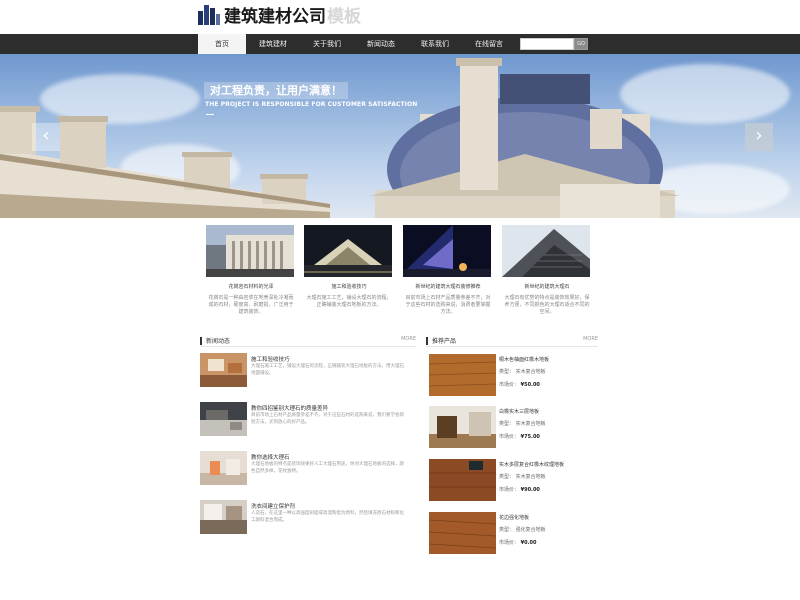 The width and height of the screenshot is (800, 600). What do you see at coordinates (276, 90) in the screenshot?
I see `banner-slogan: 对工程负责，让用户满意！` at bounding box center [276, 90].